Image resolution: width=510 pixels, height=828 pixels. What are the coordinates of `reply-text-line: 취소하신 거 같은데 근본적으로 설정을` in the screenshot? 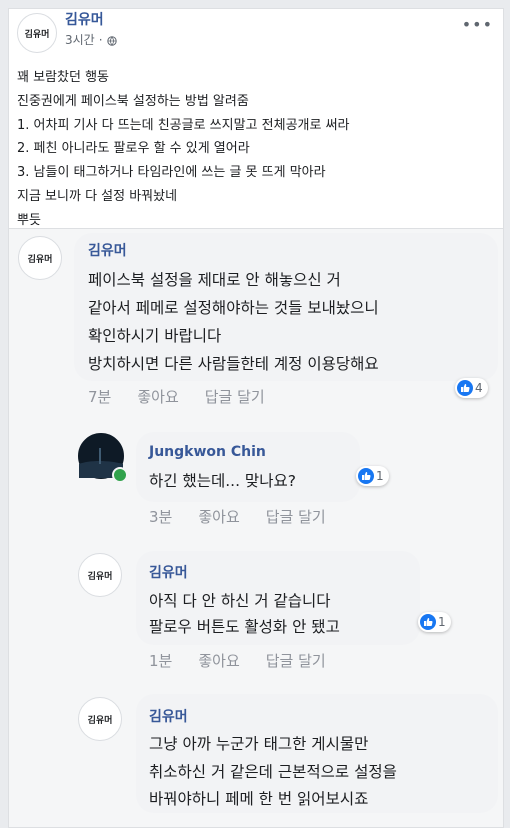 It's located at (273, 772).